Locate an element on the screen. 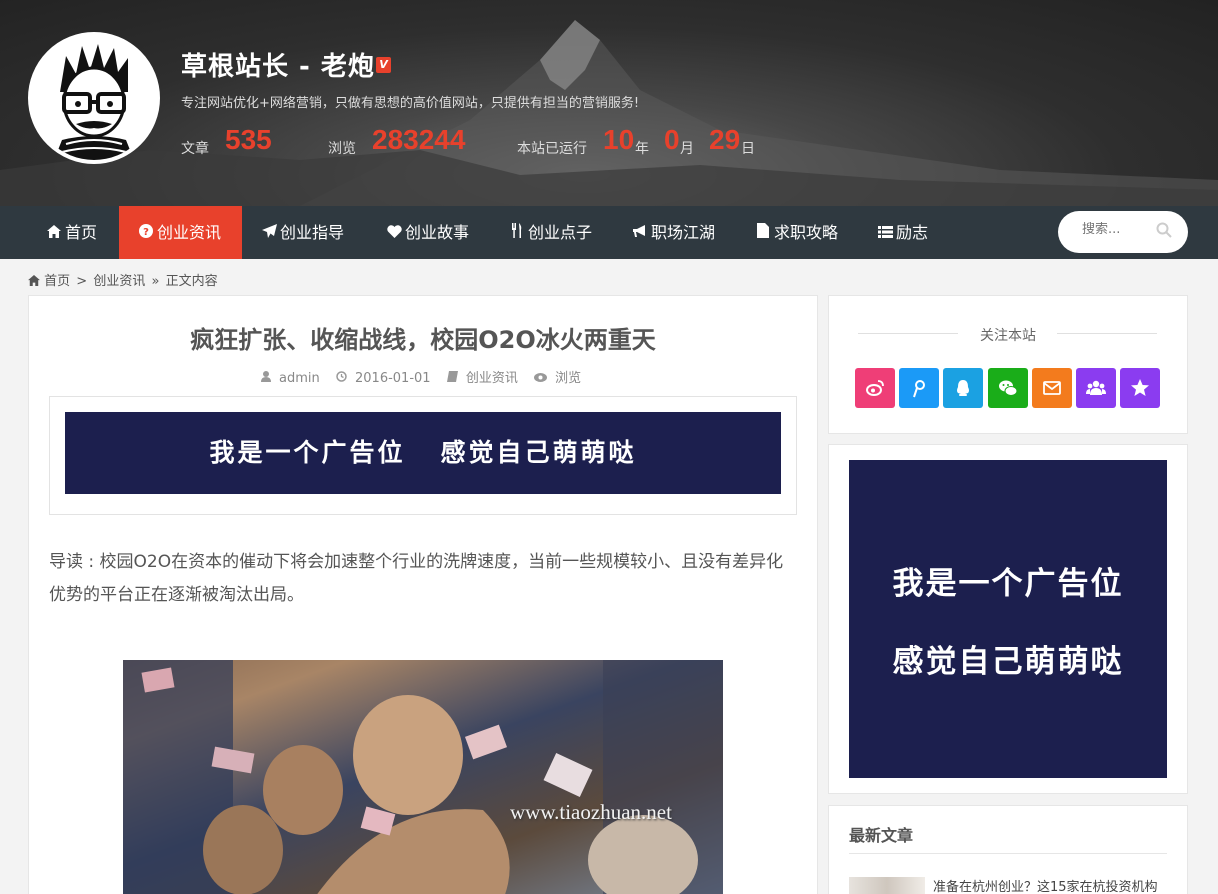  uptime-years-unit: 年 is located at coordinates (642, 149).